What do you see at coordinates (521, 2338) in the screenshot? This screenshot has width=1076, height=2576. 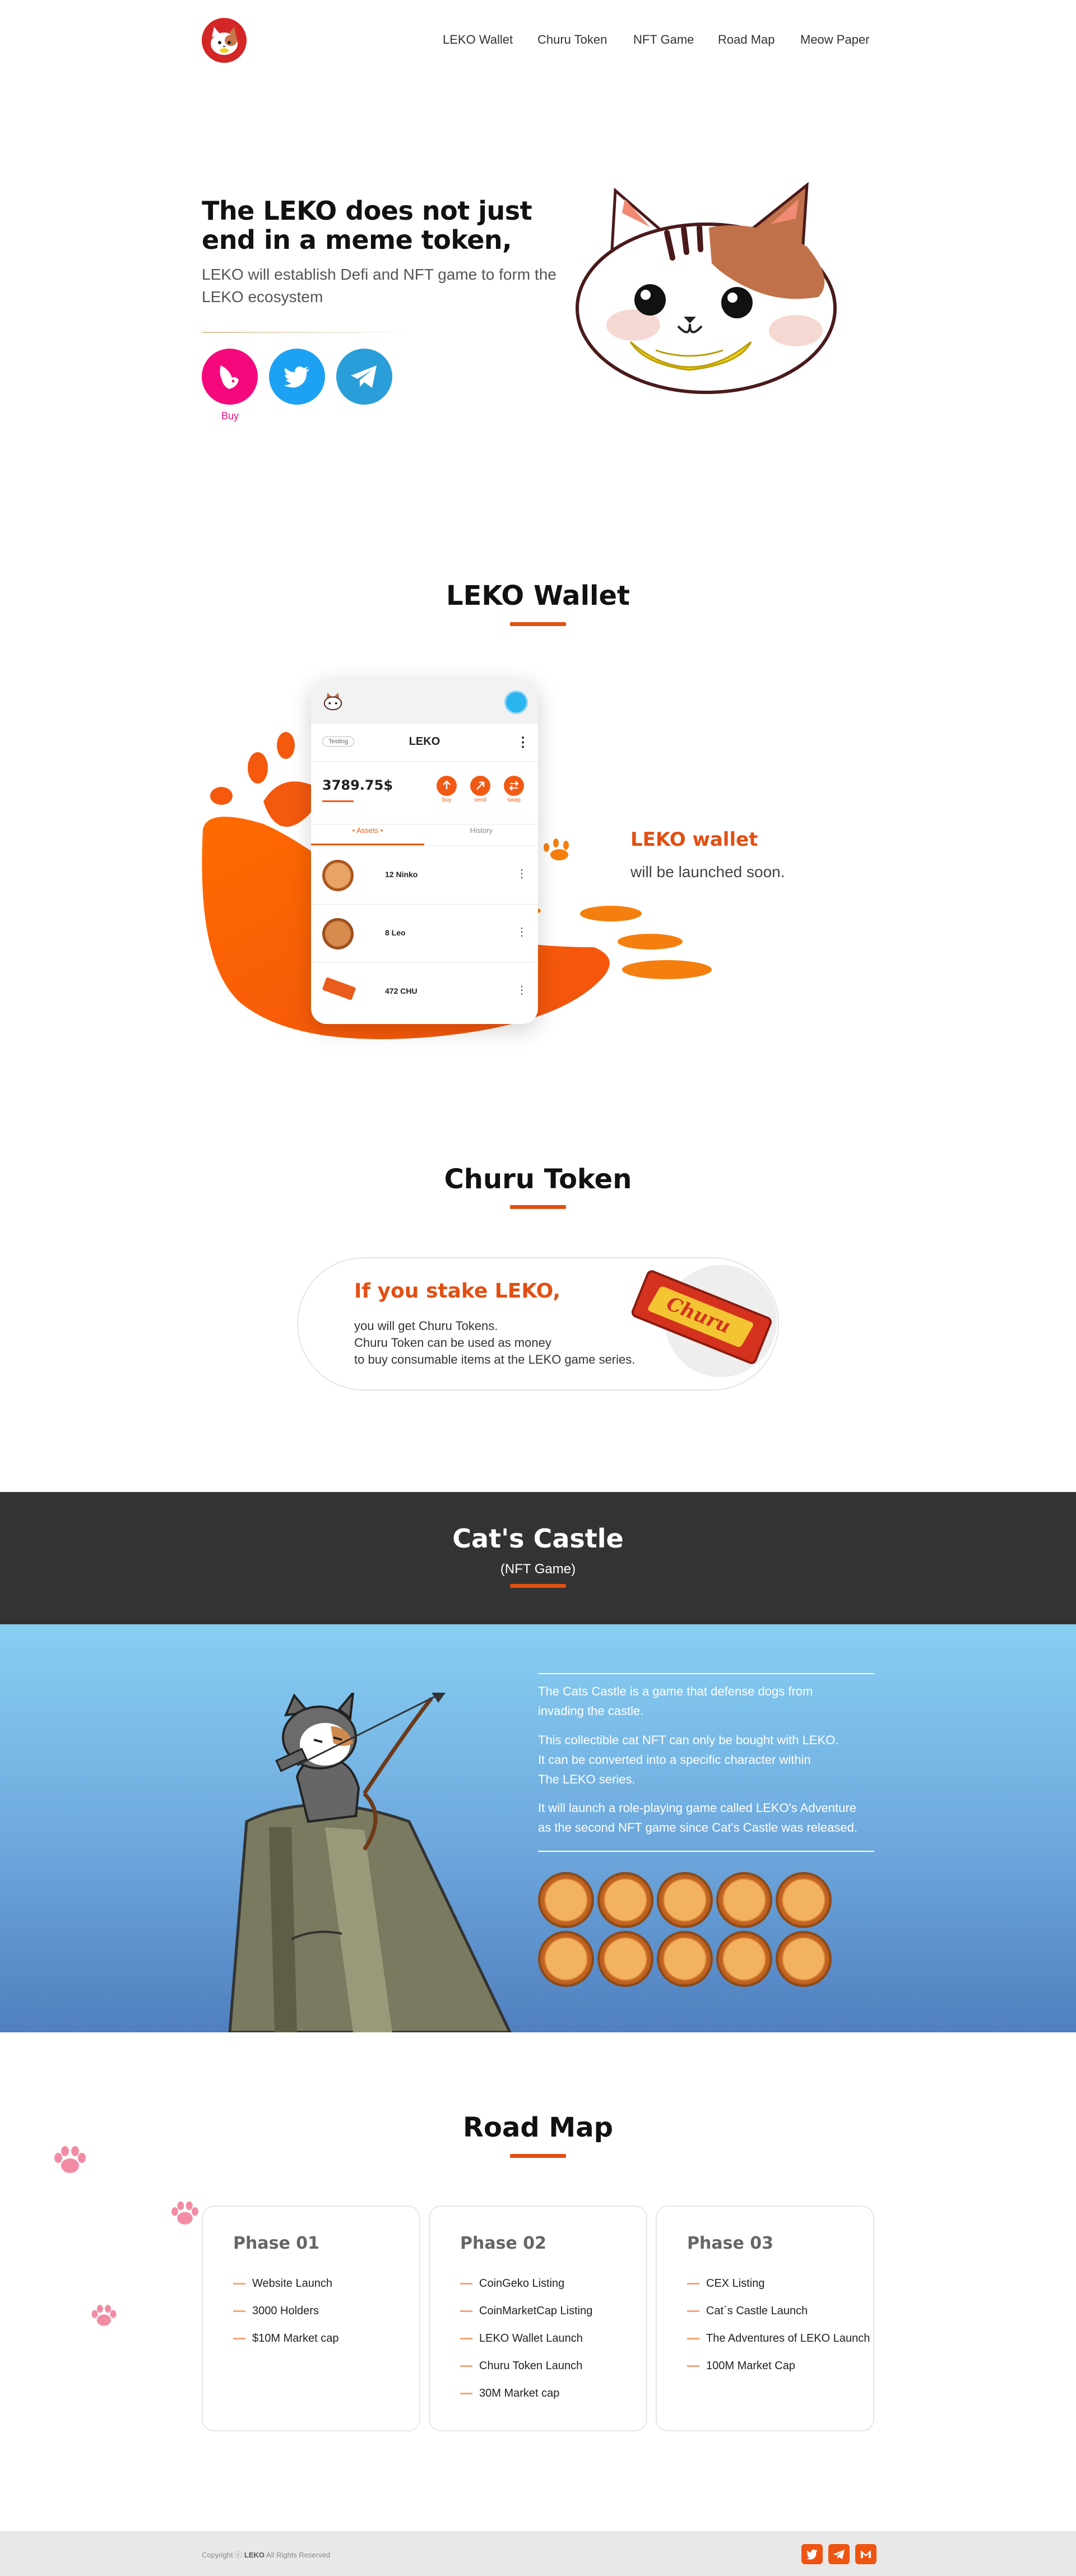 I see `phase-item: LEKO Wallet Launch` at bounding box center [521, 2338].